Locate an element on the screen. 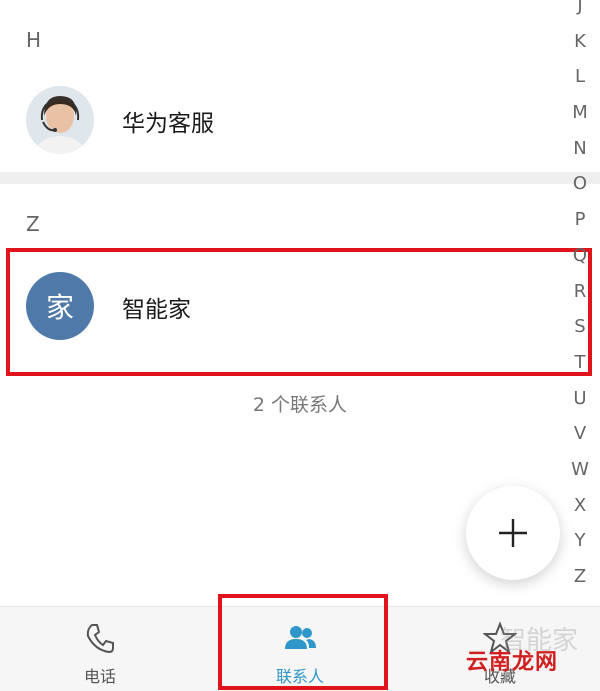  contact-row-huawei-service: 华为客服 is located at coordinates (280, 119).